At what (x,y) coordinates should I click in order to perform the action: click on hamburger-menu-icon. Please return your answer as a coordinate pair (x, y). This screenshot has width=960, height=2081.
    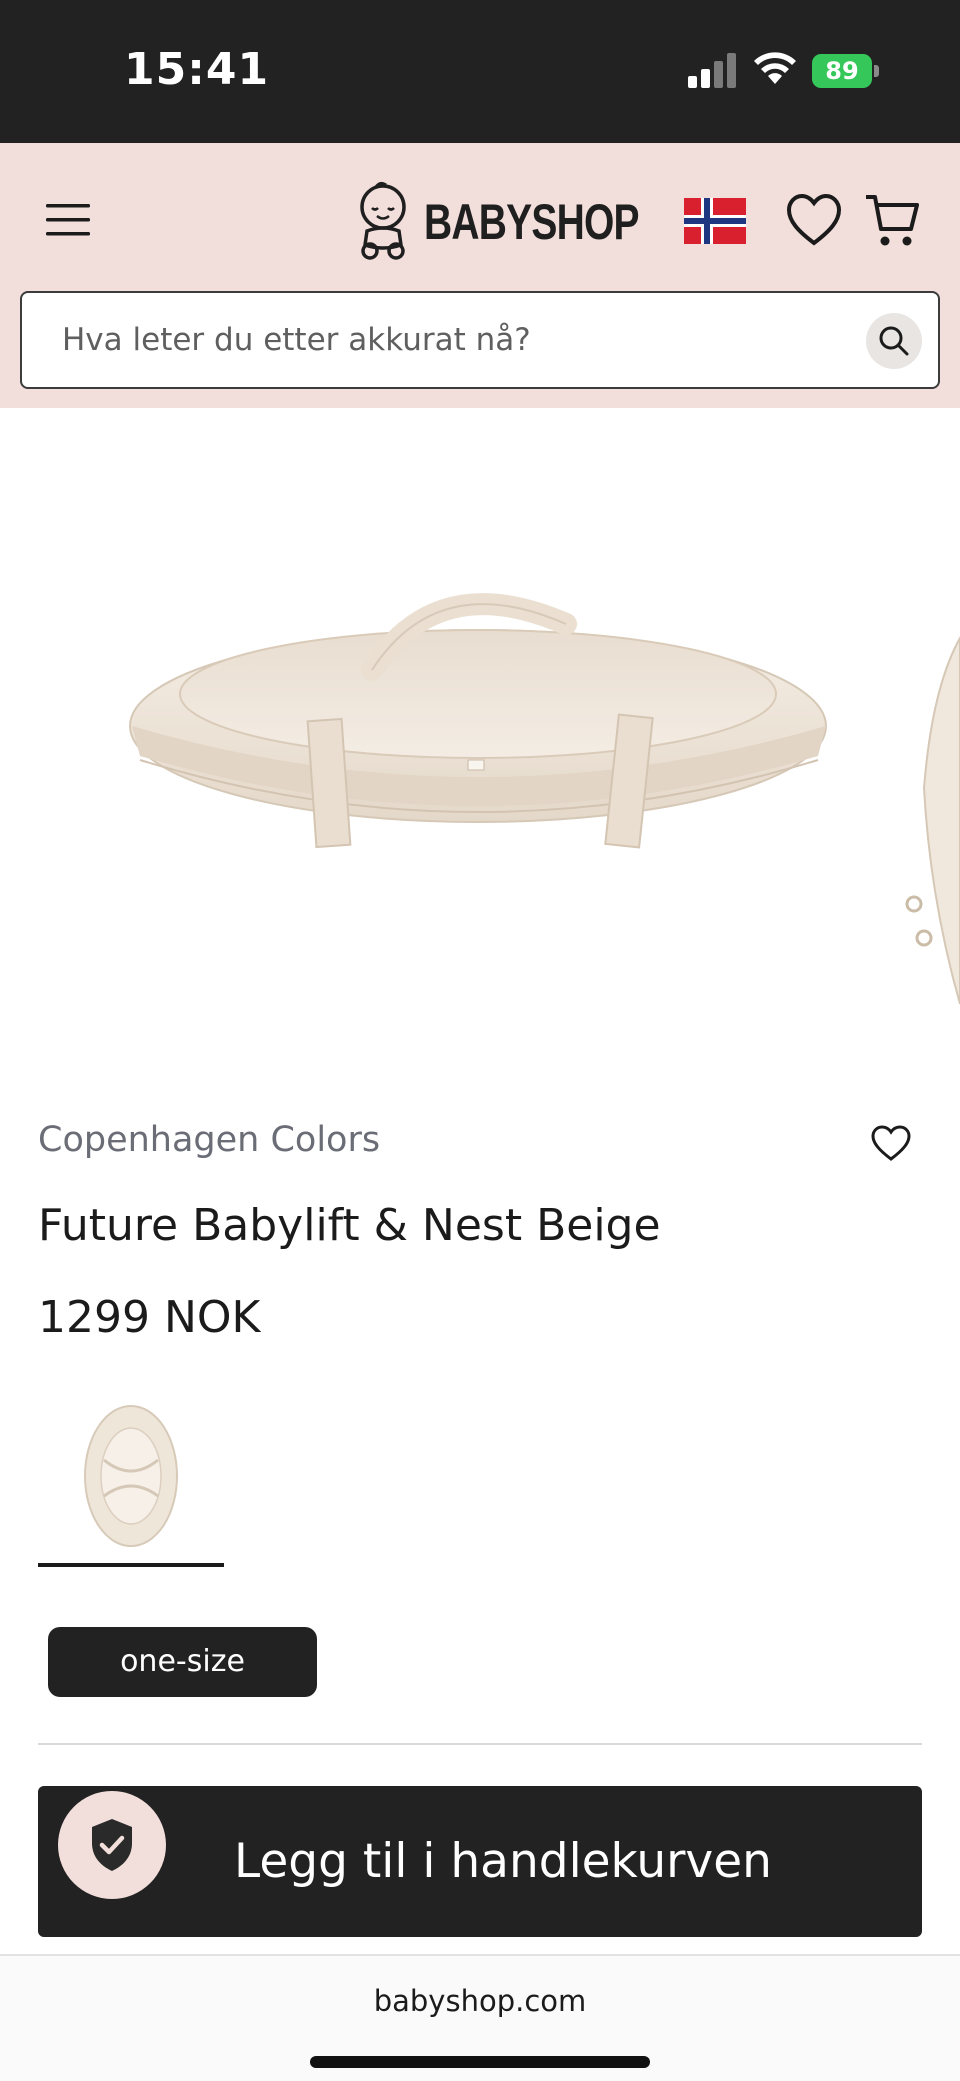
    Looking at the image, I should click on (69, 220).